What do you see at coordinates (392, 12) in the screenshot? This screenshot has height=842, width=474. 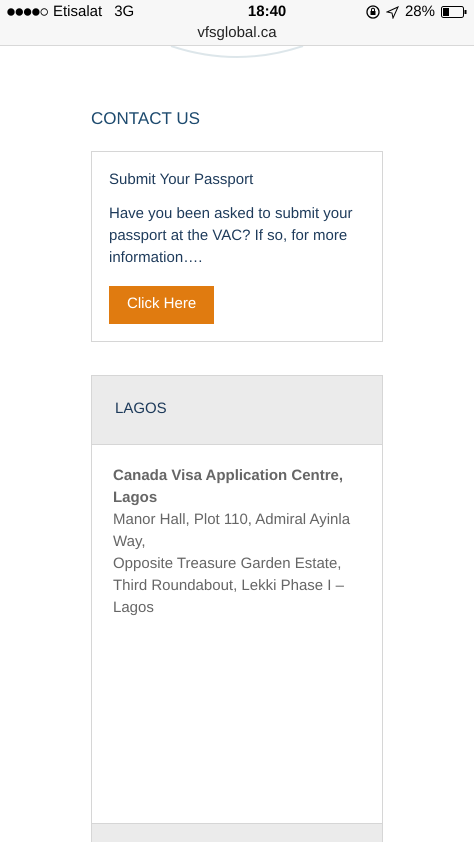 I see `location-icon` at bounding box center [392, 12].